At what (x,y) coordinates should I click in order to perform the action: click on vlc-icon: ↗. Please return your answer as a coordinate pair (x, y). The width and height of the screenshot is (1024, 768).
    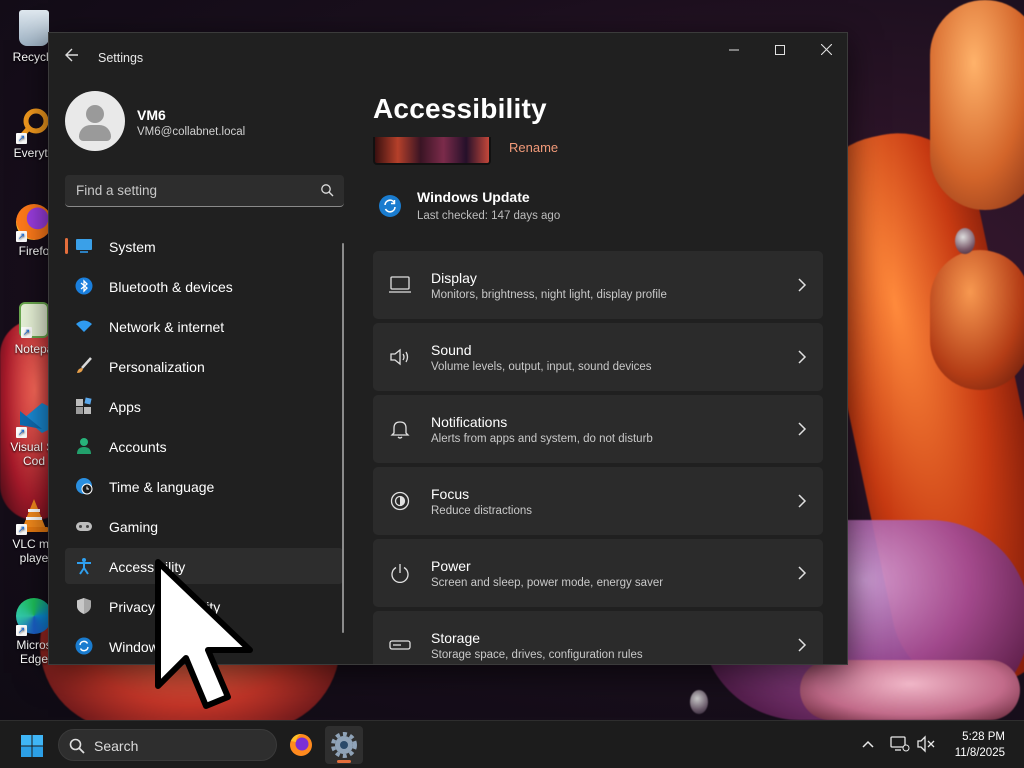
    Looking at the image, I should click on (34, 516).